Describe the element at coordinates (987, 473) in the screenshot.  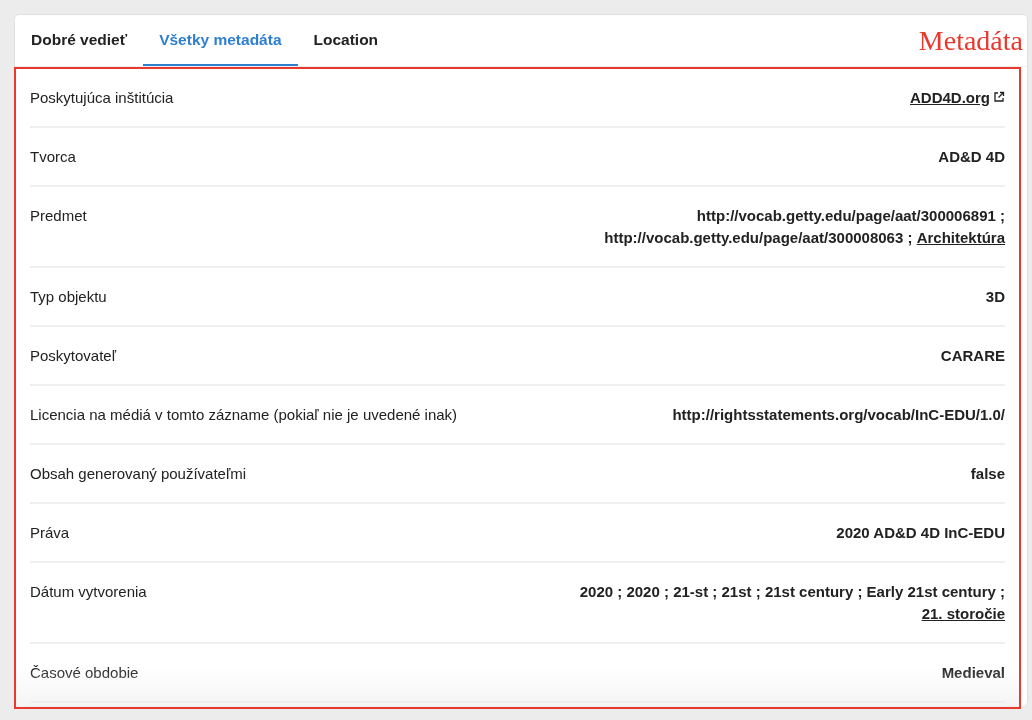
I see `field-value: false` at that location.